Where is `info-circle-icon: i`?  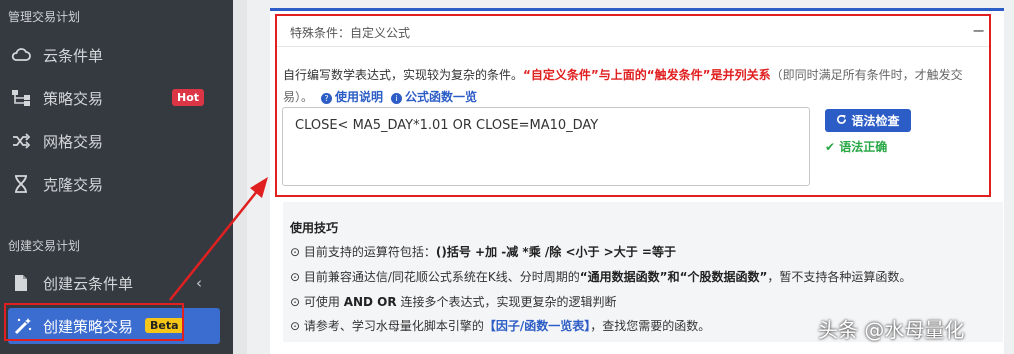 info-circle-icon: i is located at coordinates (397, 98).